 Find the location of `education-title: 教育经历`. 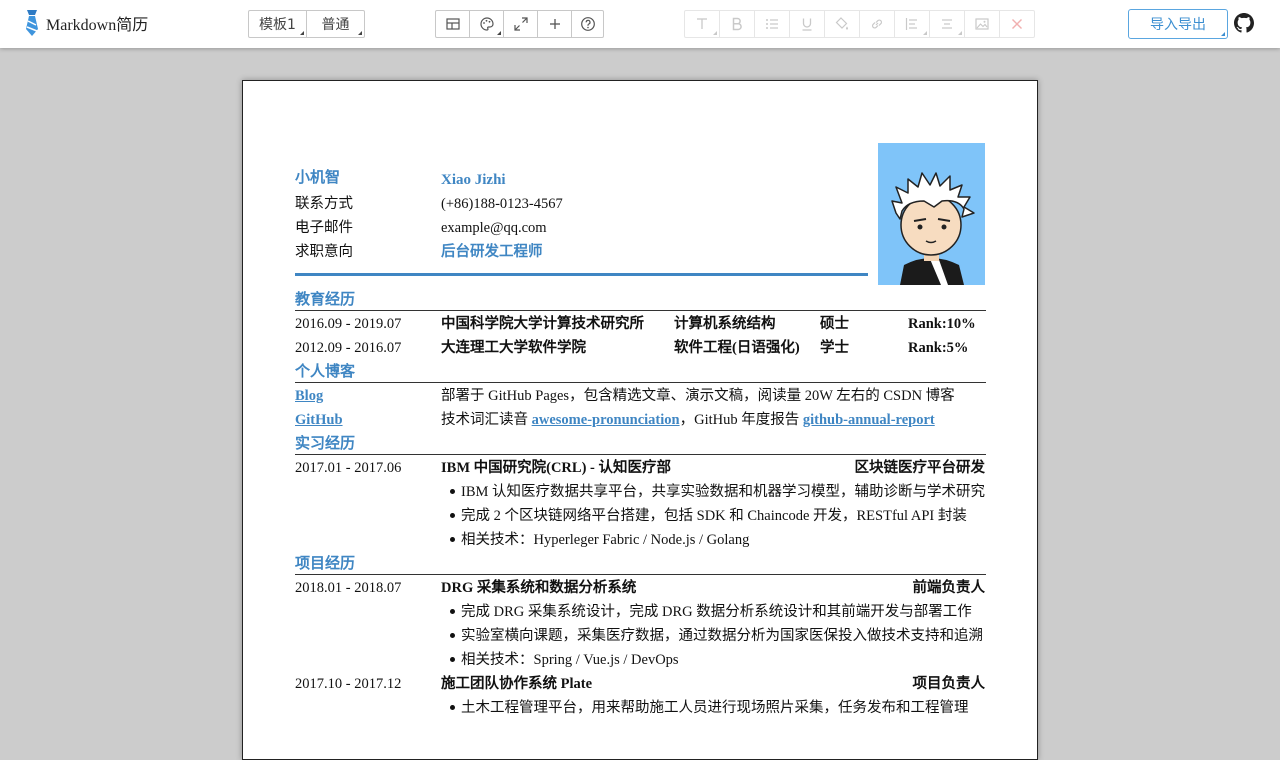

education-title: 教育经历 is located at coordinates (325, 300).